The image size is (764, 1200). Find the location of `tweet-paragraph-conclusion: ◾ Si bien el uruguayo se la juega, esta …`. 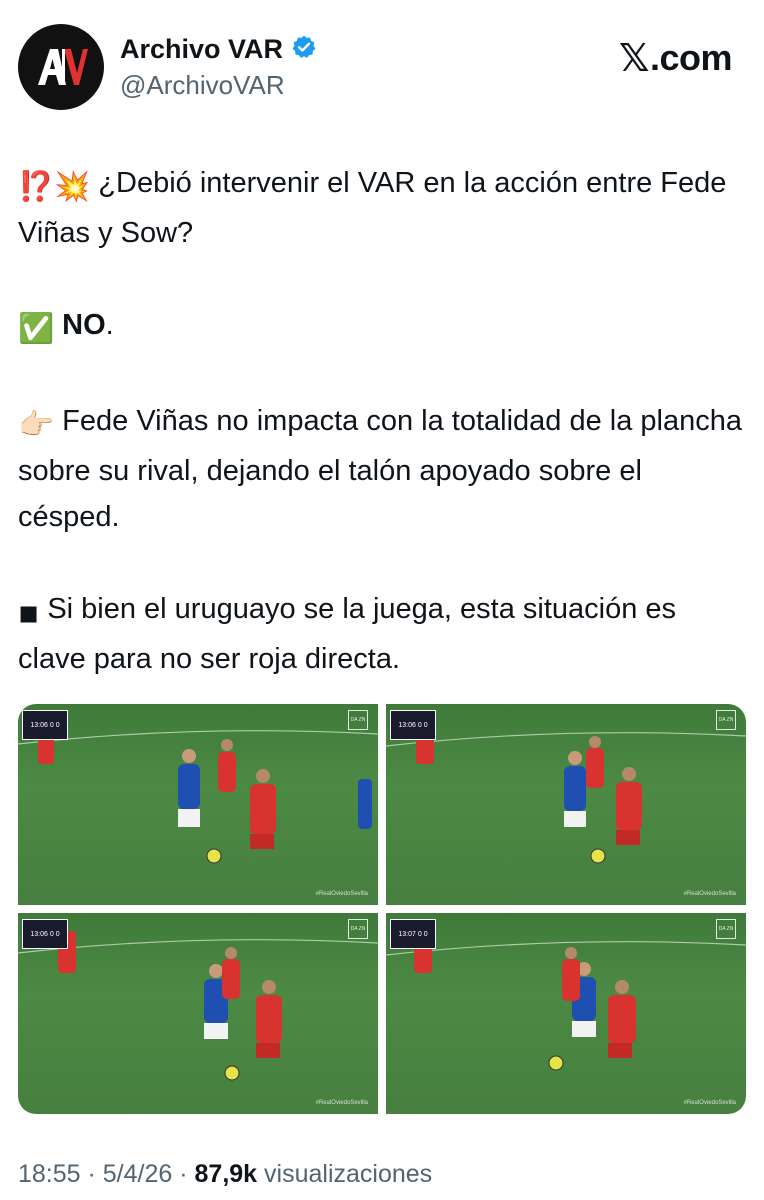

tweet-paragraph-conclusion: ◾ Si bien el uruguayo se la juega, esta … is located at coordinates (382, 634).